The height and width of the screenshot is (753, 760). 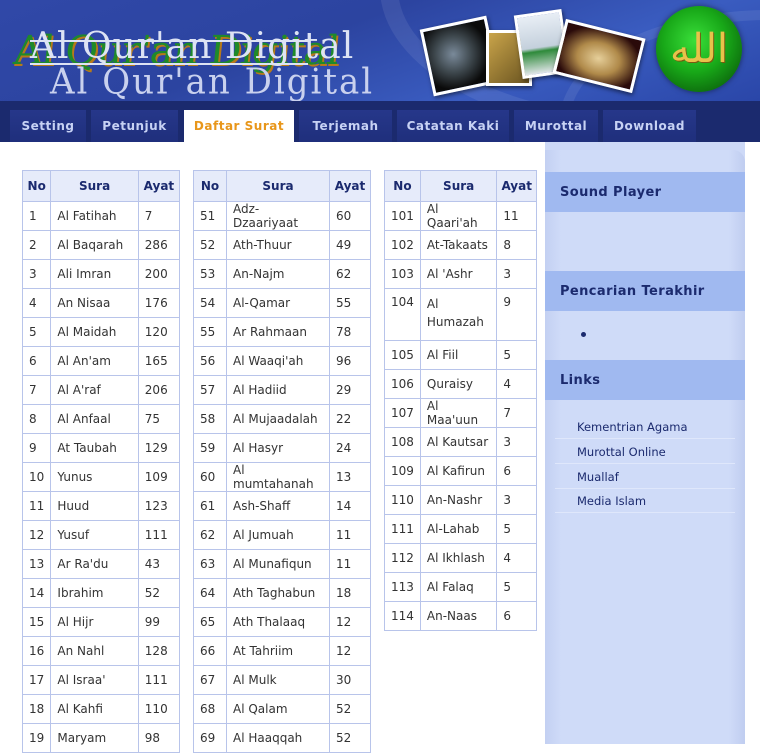 I want to click on sura-row: 59 Al Hasyr 24, so click(x=282, y=448).